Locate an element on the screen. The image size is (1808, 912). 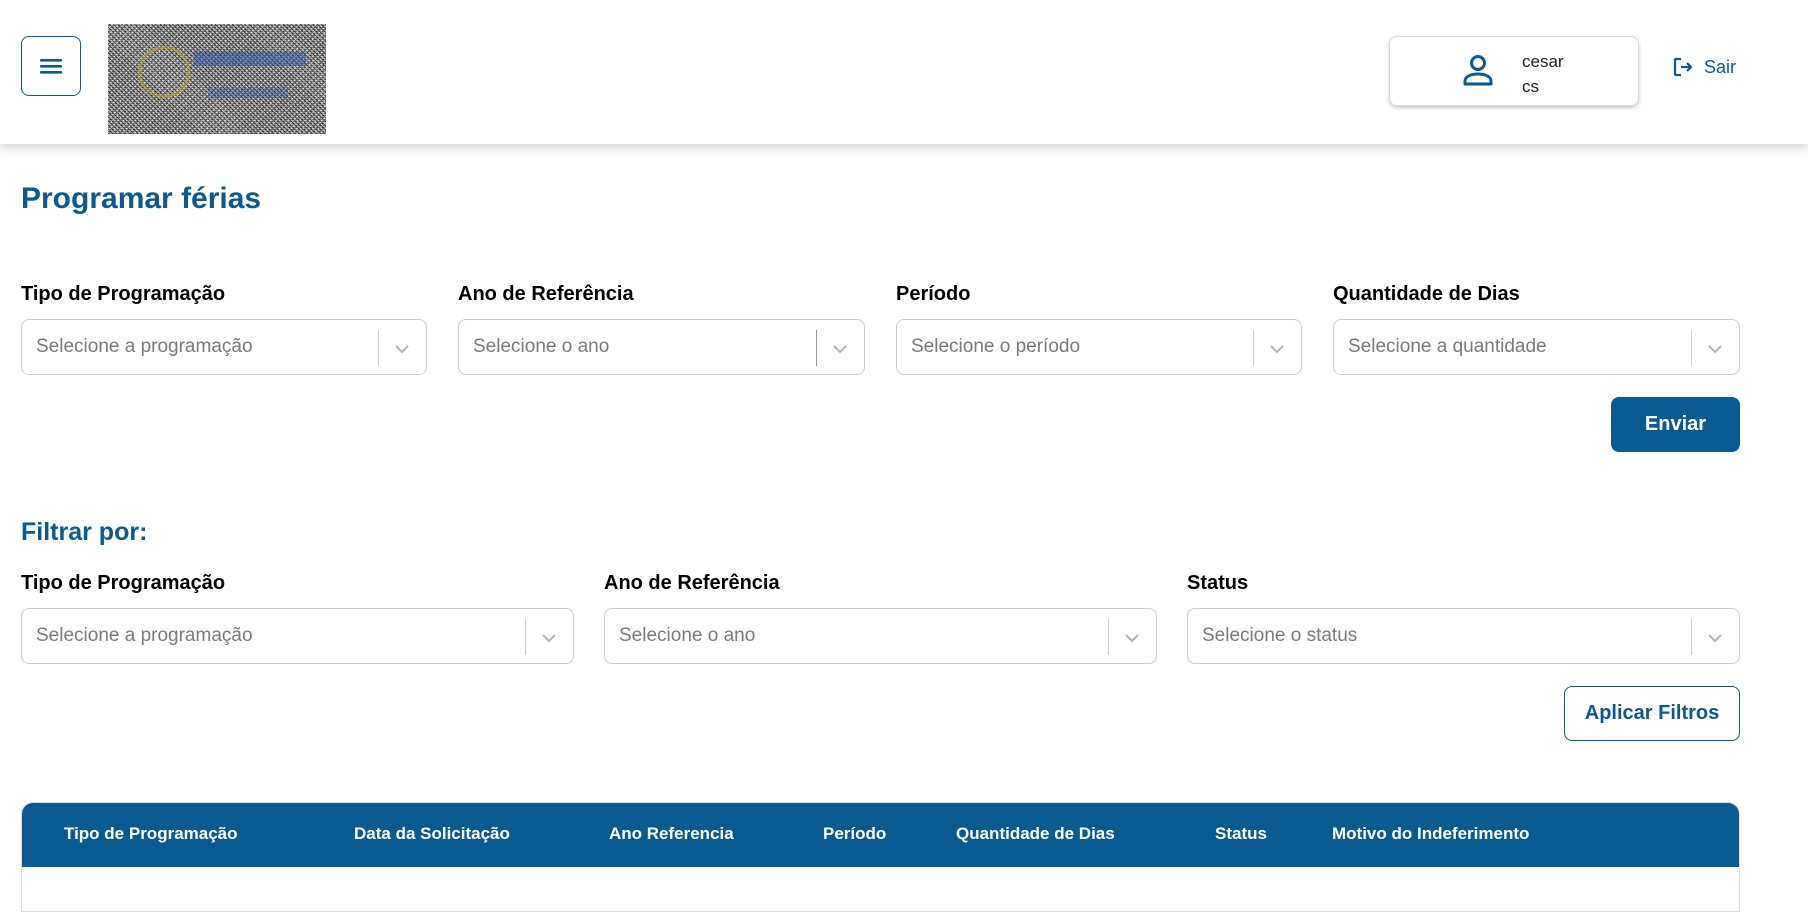
logo-wordmark is located at coordinates (250, 59).